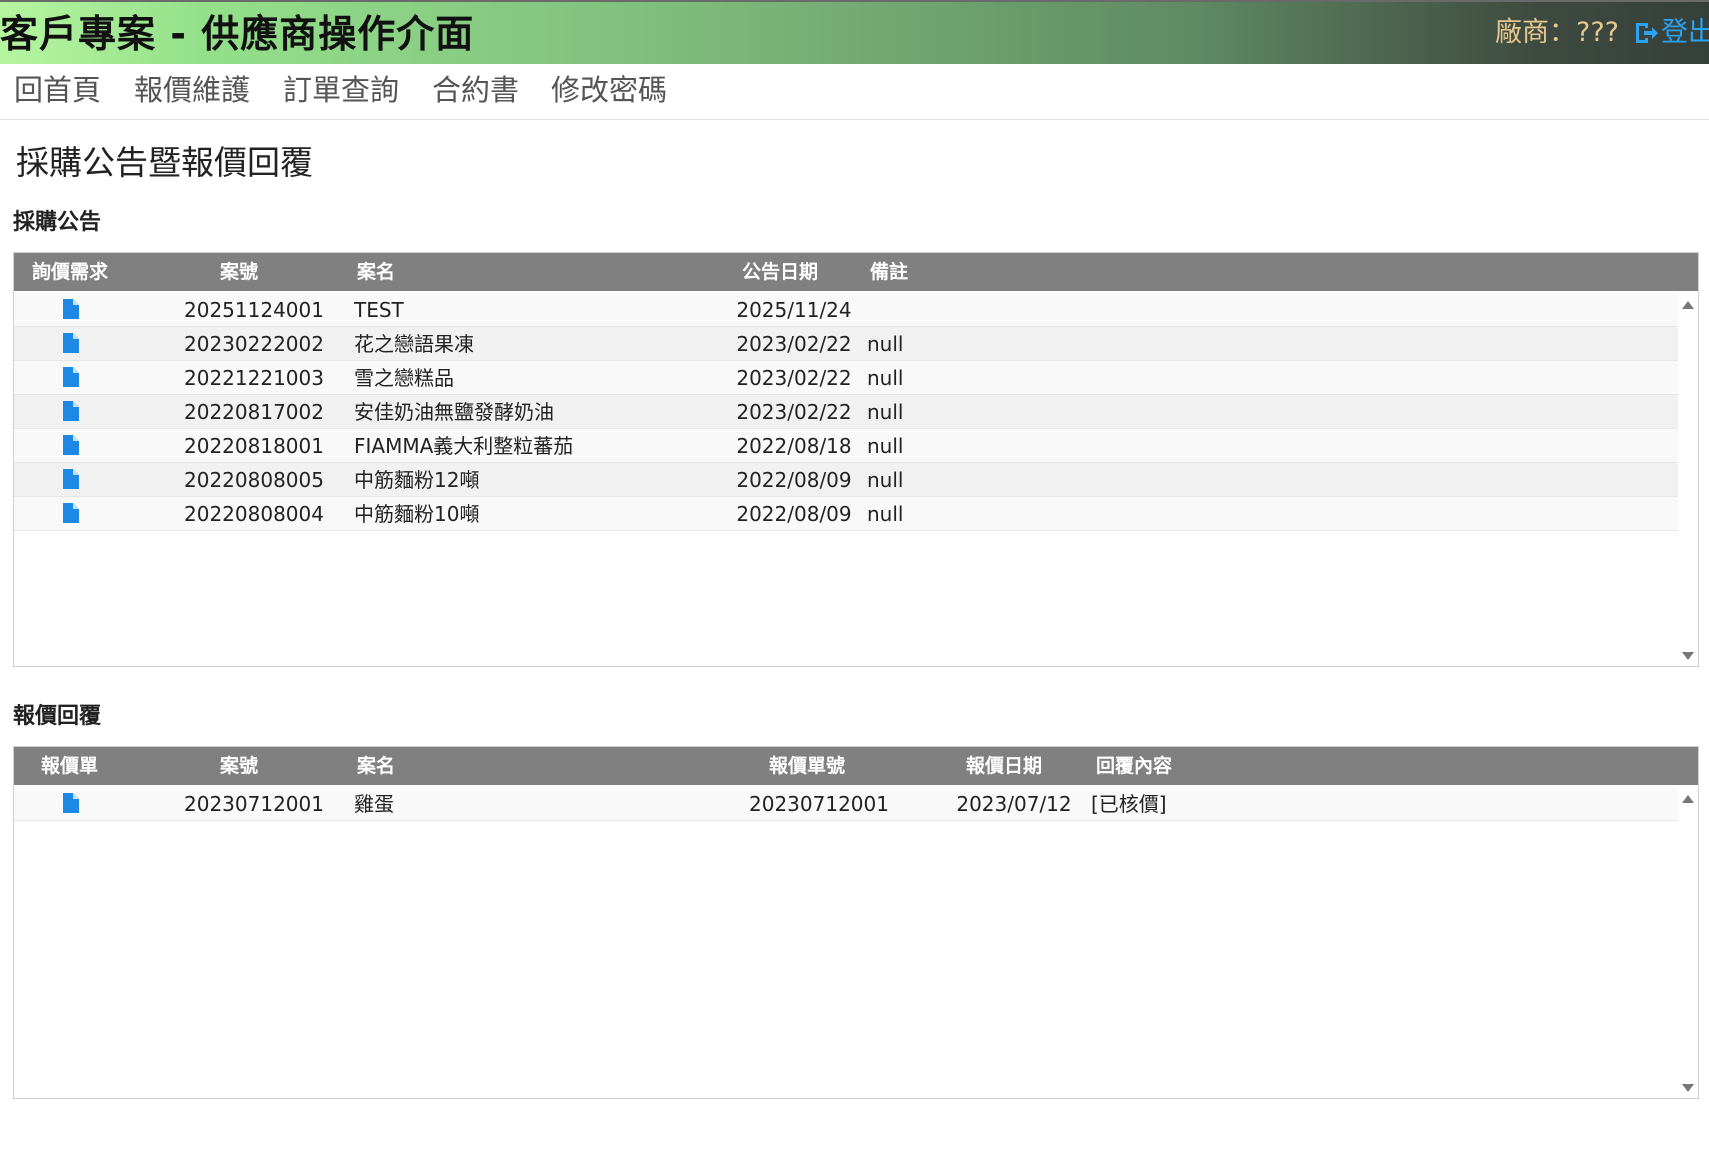  What do you see at coordinates (1014, 804) in the screenshot?
I see `cell-quote-date: 2023/07/12` at bounding box center [1014, 804].